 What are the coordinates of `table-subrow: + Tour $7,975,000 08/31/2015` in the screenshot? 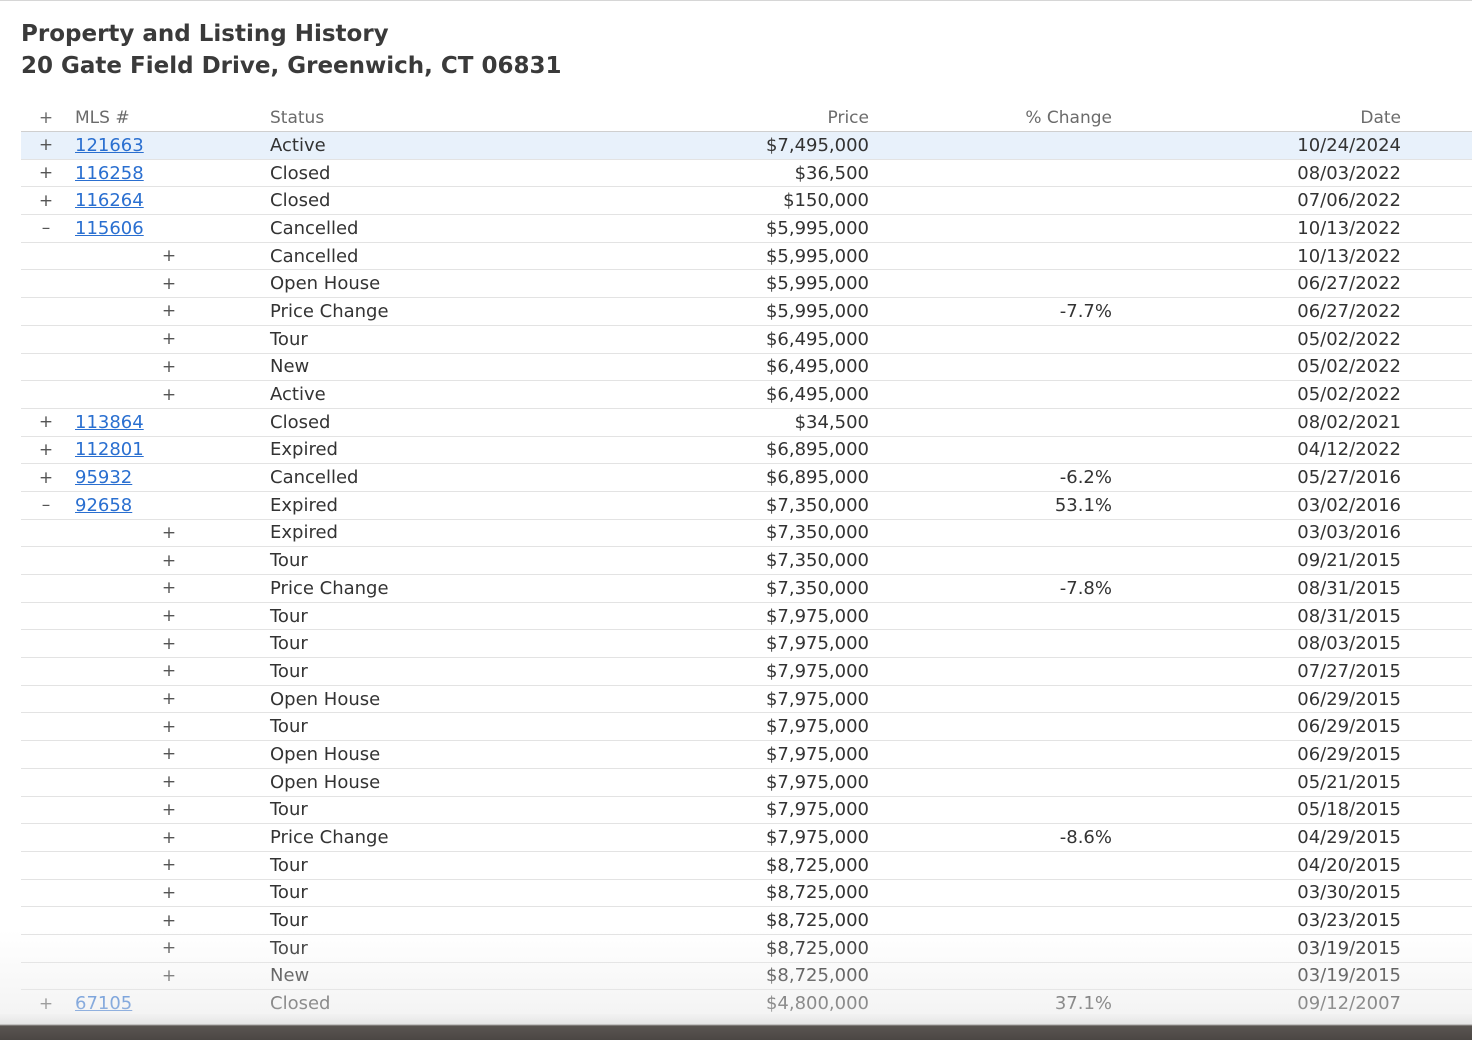 It's located at (746, 617).